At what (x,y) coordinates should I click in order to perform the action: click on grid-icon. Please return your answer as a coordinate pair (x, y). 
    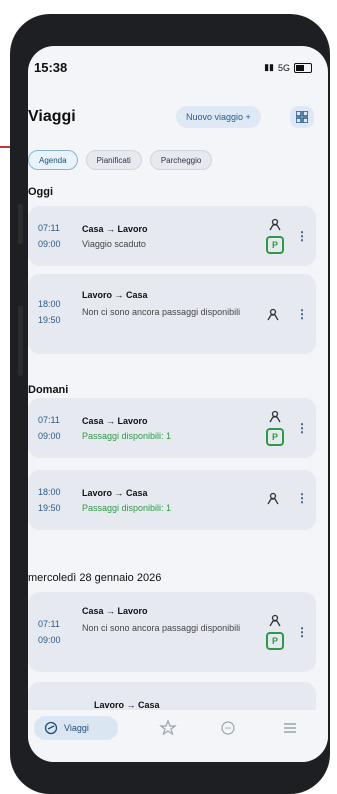
    Looking at the image, I should click on (302, 117).